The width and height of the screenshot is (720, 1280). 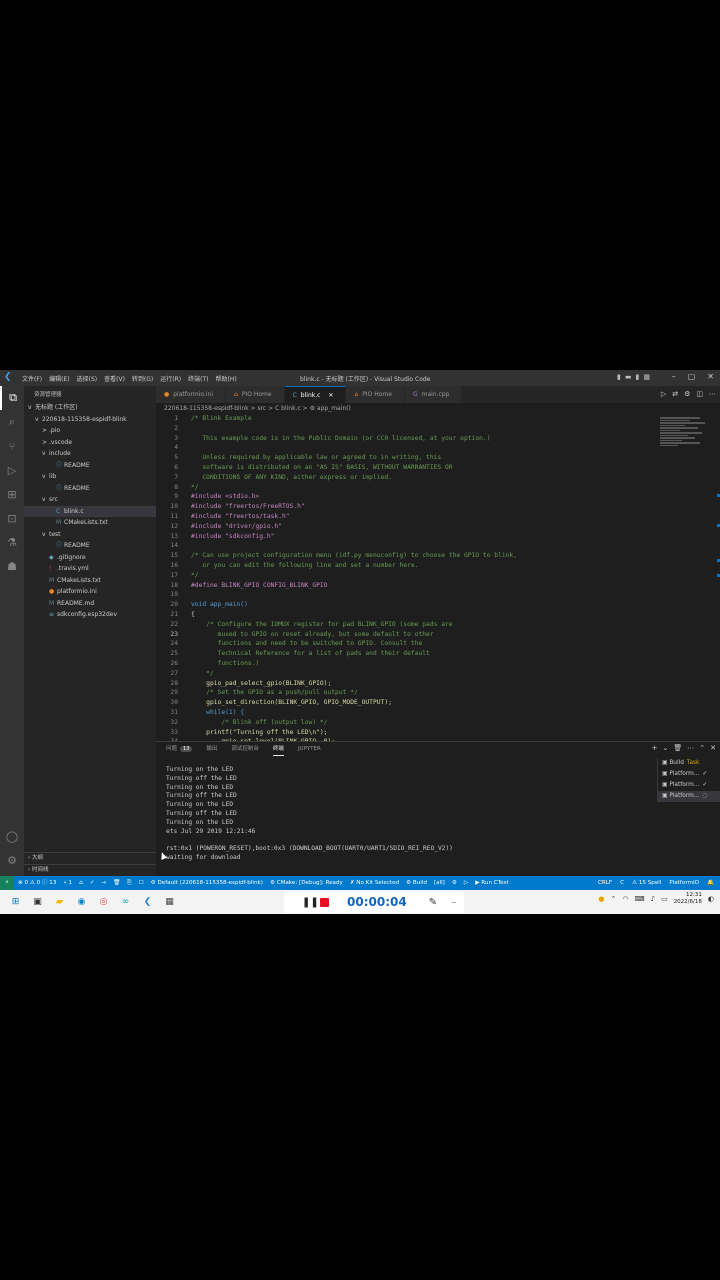 I want to click on status-item: ✓, so click(x=92, y=883).